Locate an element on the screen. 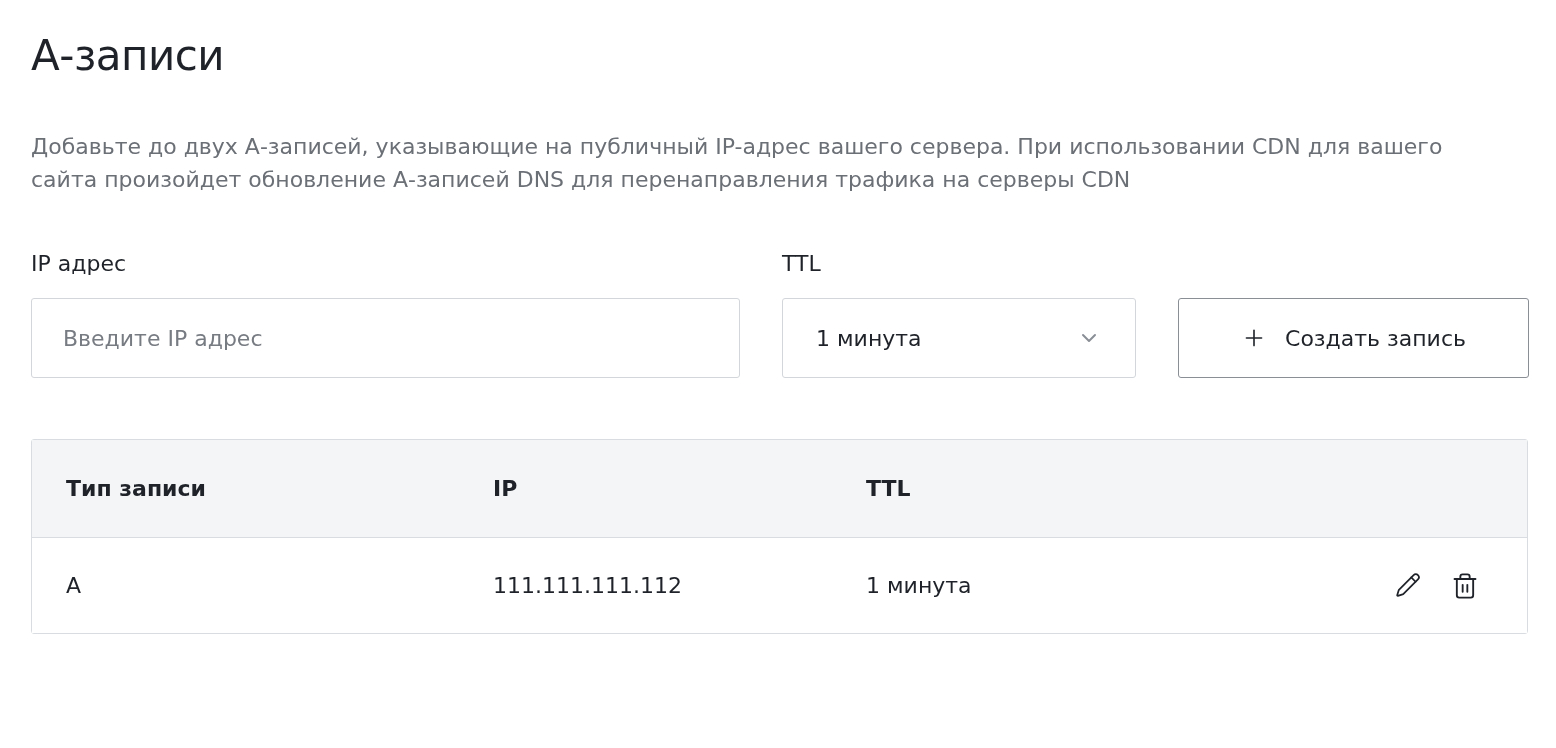  delete-button is located at coordinates (1465, 585).